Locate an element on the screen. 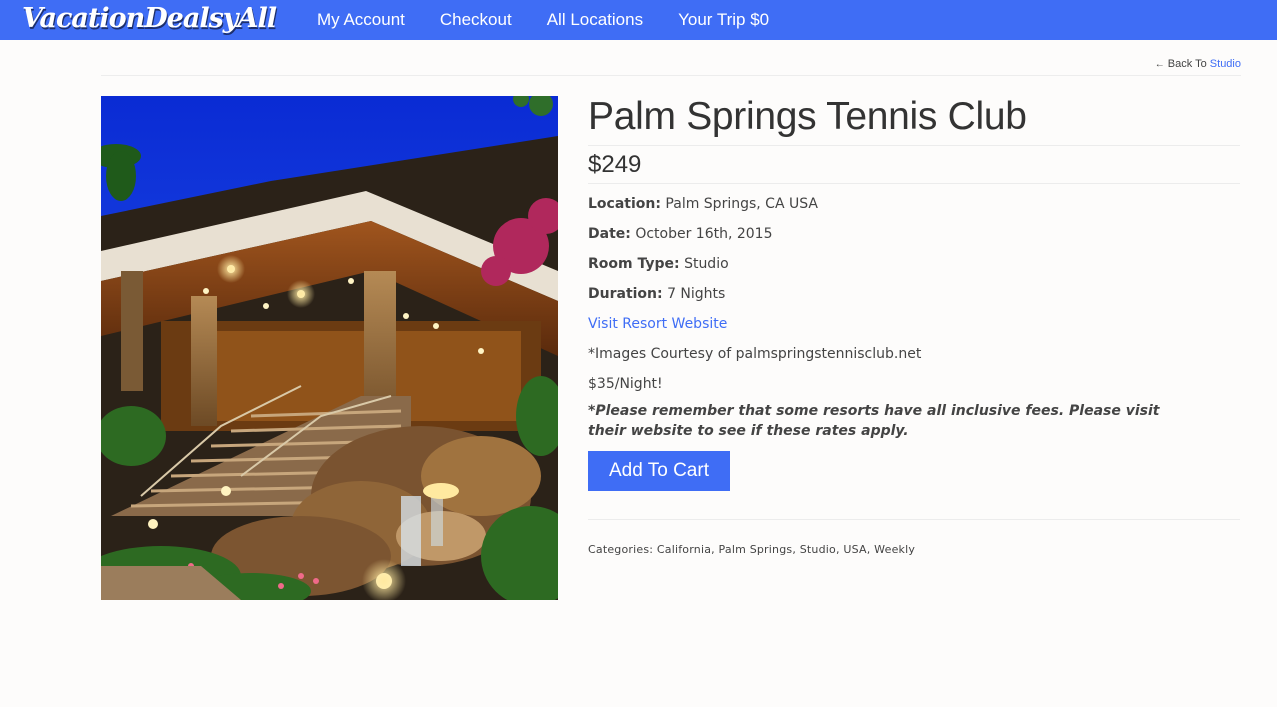 Image resolution: width=1277 pixels, height=707 pixels. nav-your-trip: Your Trip $0 is located at coordinates (723, 20).